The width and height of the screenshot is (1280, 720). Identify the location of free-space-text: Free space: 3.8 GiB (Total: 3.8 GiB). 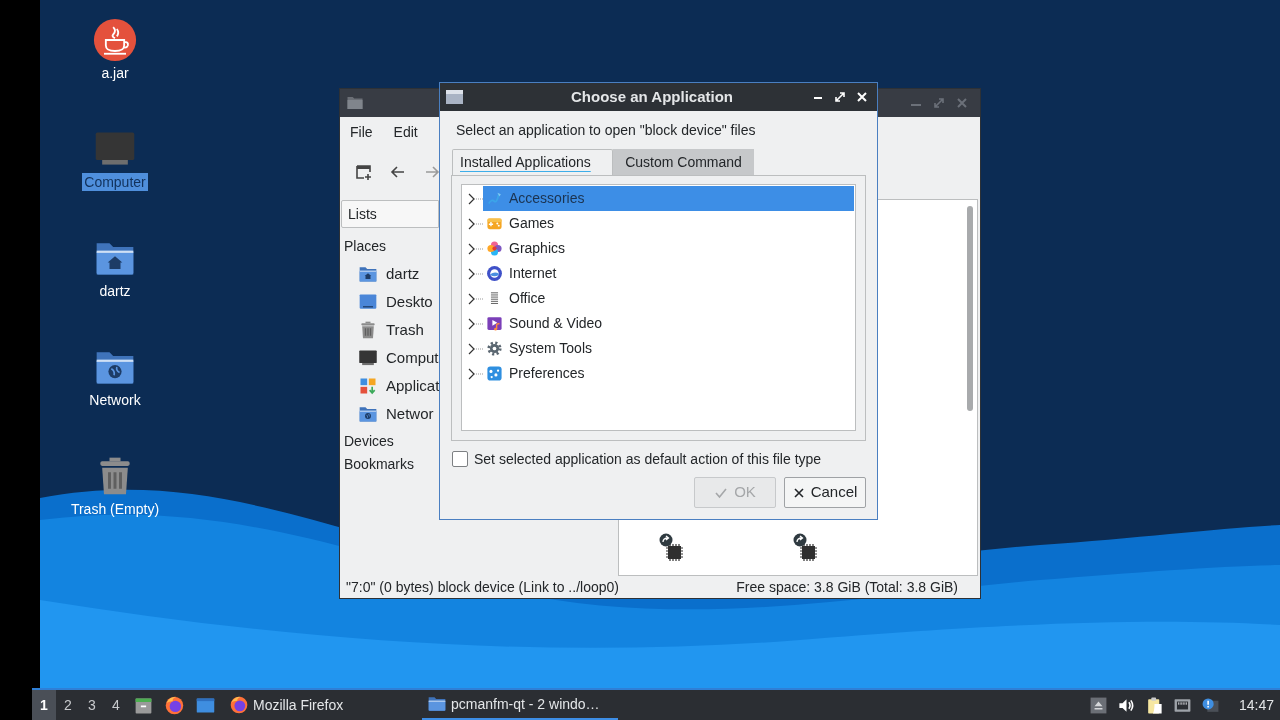
(847, 587).